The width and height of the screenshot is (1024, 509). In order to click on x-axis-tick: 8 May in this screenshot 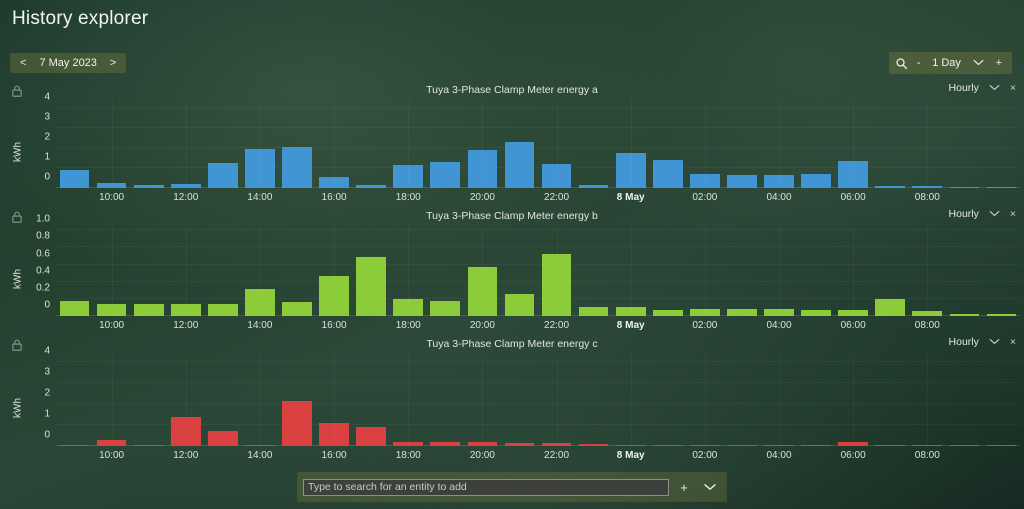, I will do `click(630, 455)`.